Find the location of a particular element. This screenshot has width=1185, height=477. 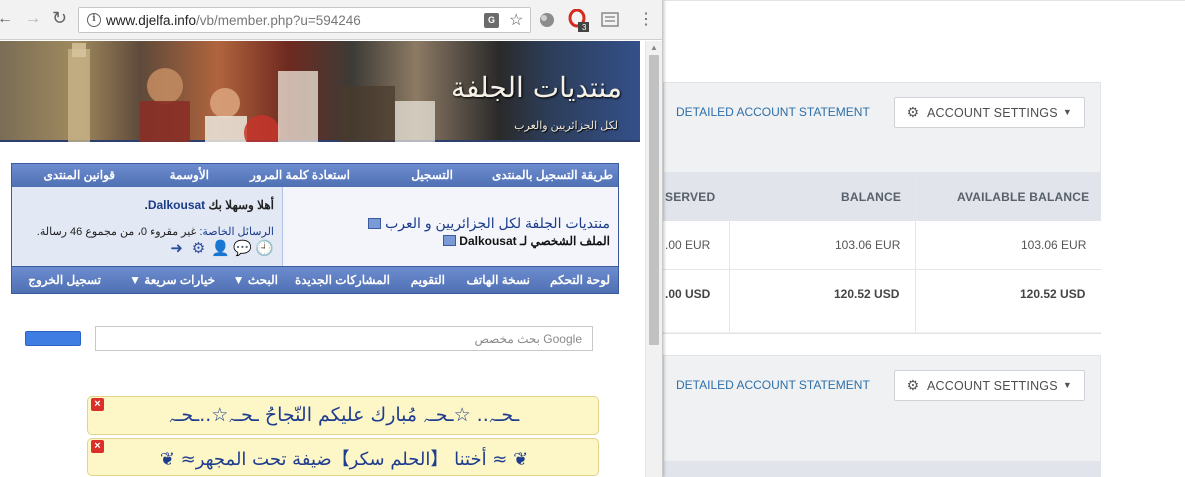

messages-icon: 💬 is located at coordinates (242, 248).